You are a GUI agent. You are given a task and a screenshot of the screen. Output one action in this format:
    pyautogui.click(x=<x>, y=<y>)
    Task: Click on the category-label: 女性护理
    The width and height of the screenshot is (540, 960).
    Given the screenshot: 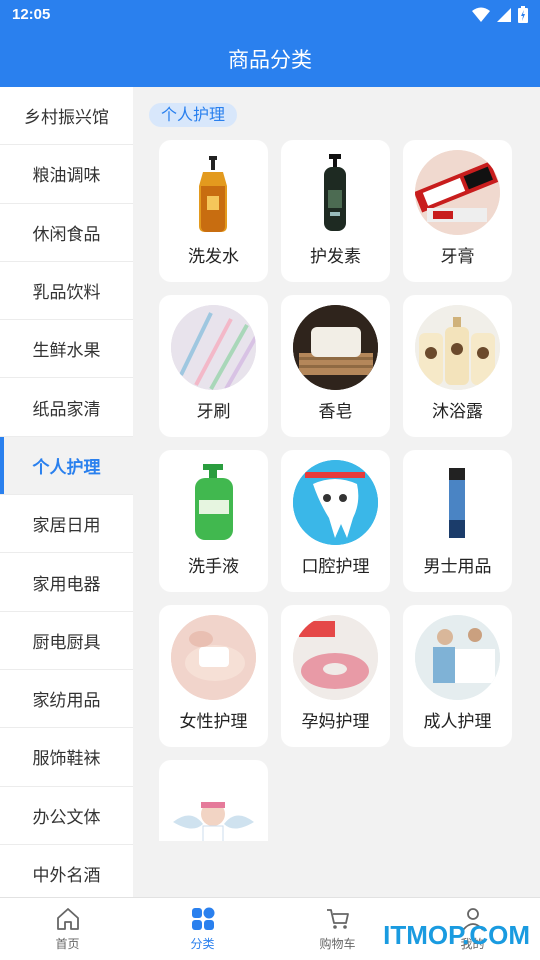 What is the action you would take?
    pyautogui.click(x=213, y=722)
    